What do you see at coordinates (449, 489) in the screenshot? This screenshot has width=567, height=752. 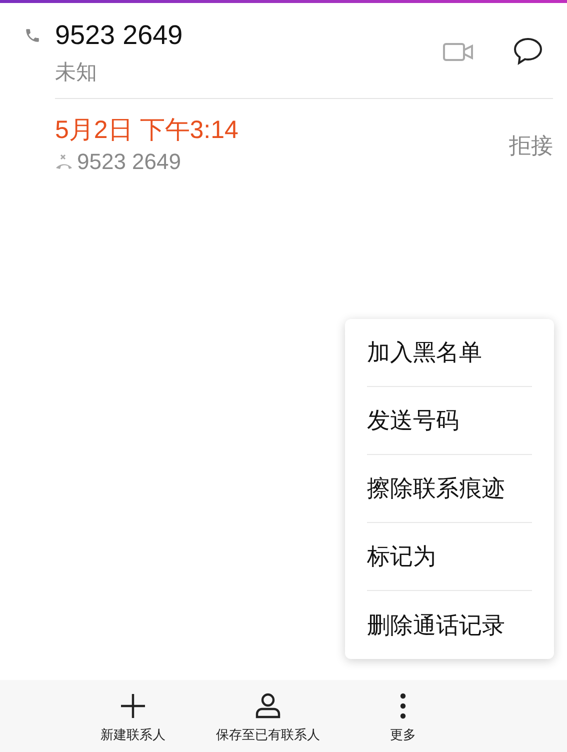 I see `menu-item: 擦除联系痕迹` at bounding box center [449, 489].